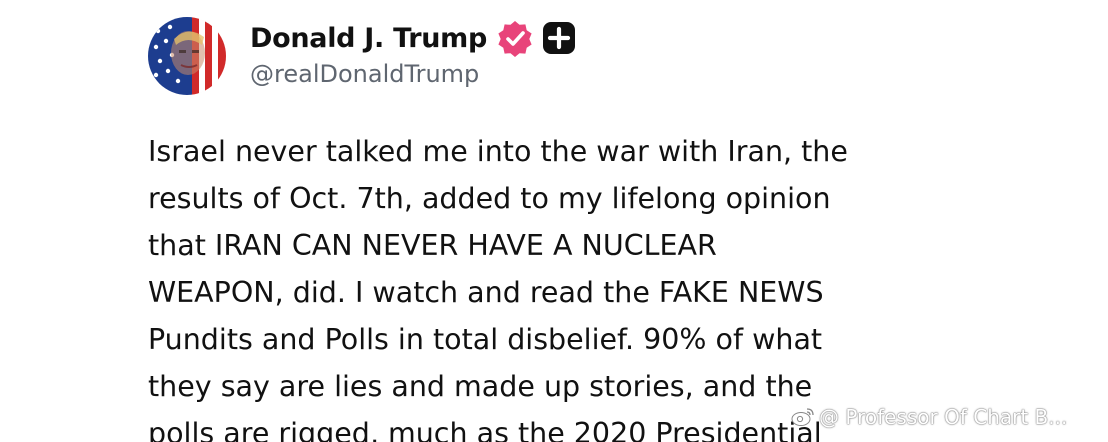 The image size is (1108, 442). What do you see at coordinates (368, 38) in the screenshot?
I see `author-display-name: Donald J. Trump` at bounding box center [368, 38].